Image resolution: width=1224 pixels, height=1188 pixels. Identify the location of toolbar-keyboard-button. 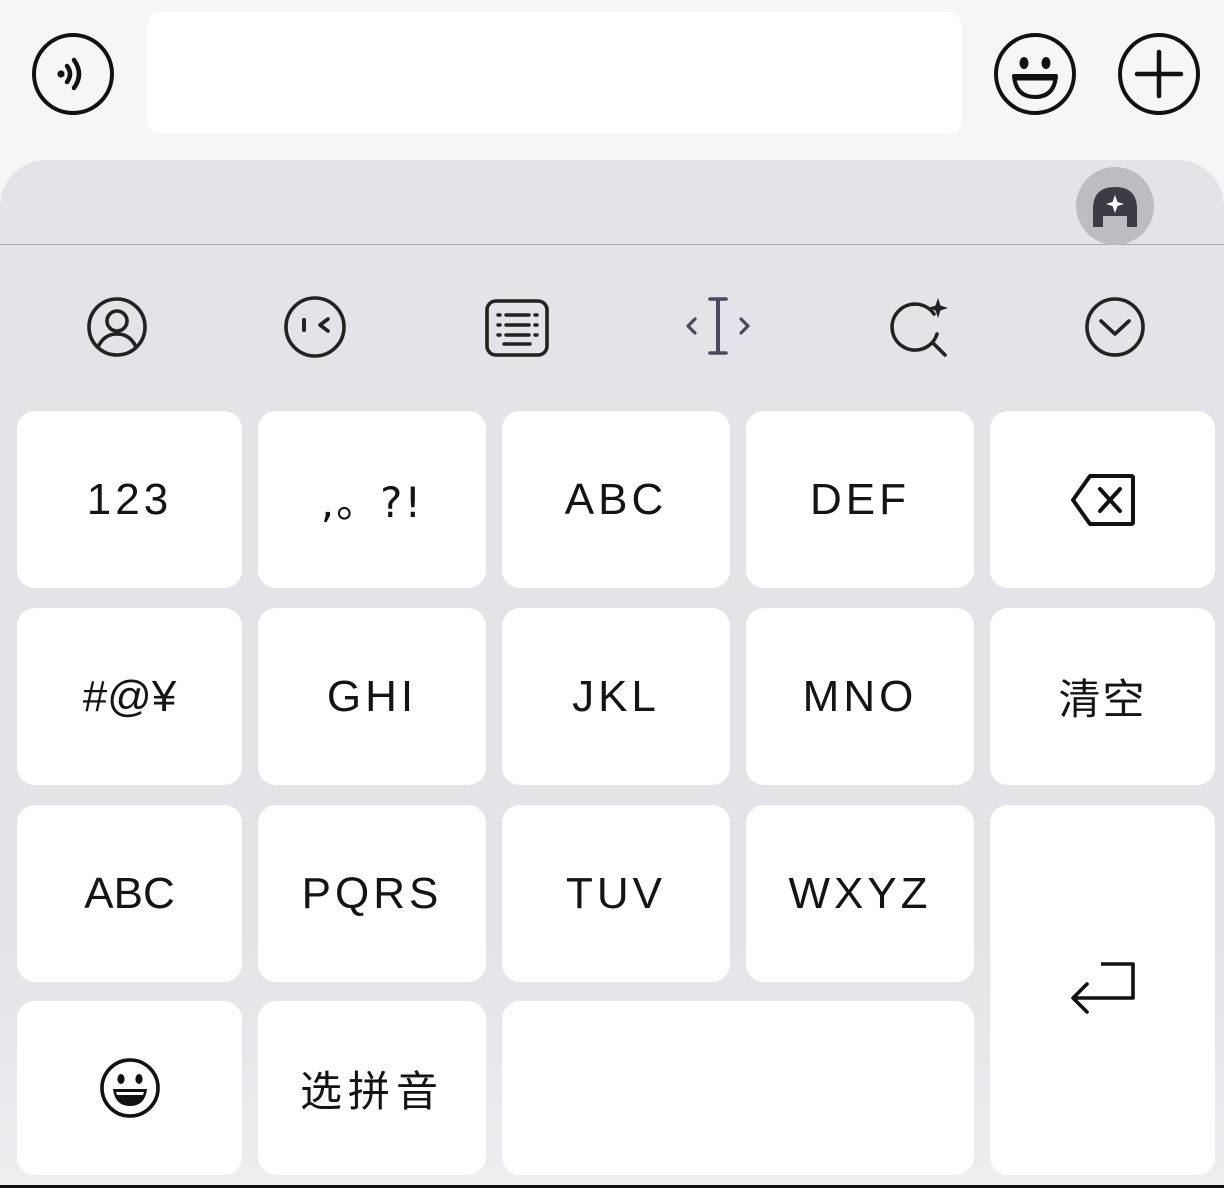
(517, 327).